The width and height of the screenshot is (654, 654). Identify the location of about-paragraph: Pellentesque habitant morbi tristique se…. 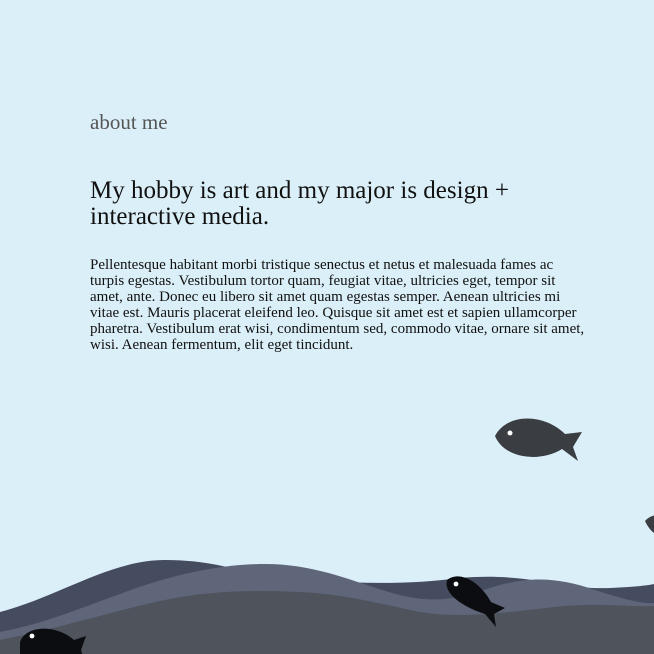
(337, 305).